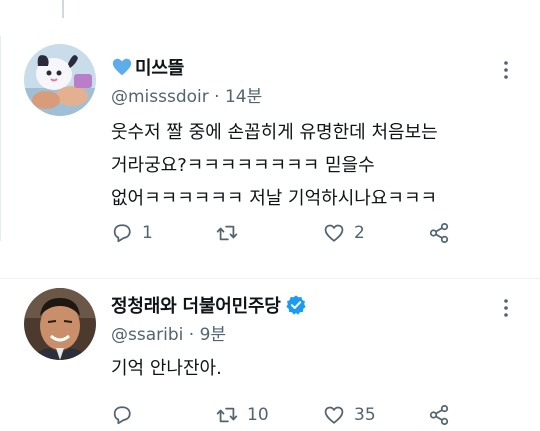 The width and height of the screenshot is (540, 431). Describe the element at coordinates (166, 368) in the screenshot. I see `tweet-text: 기억 안나잔아.` at that location.